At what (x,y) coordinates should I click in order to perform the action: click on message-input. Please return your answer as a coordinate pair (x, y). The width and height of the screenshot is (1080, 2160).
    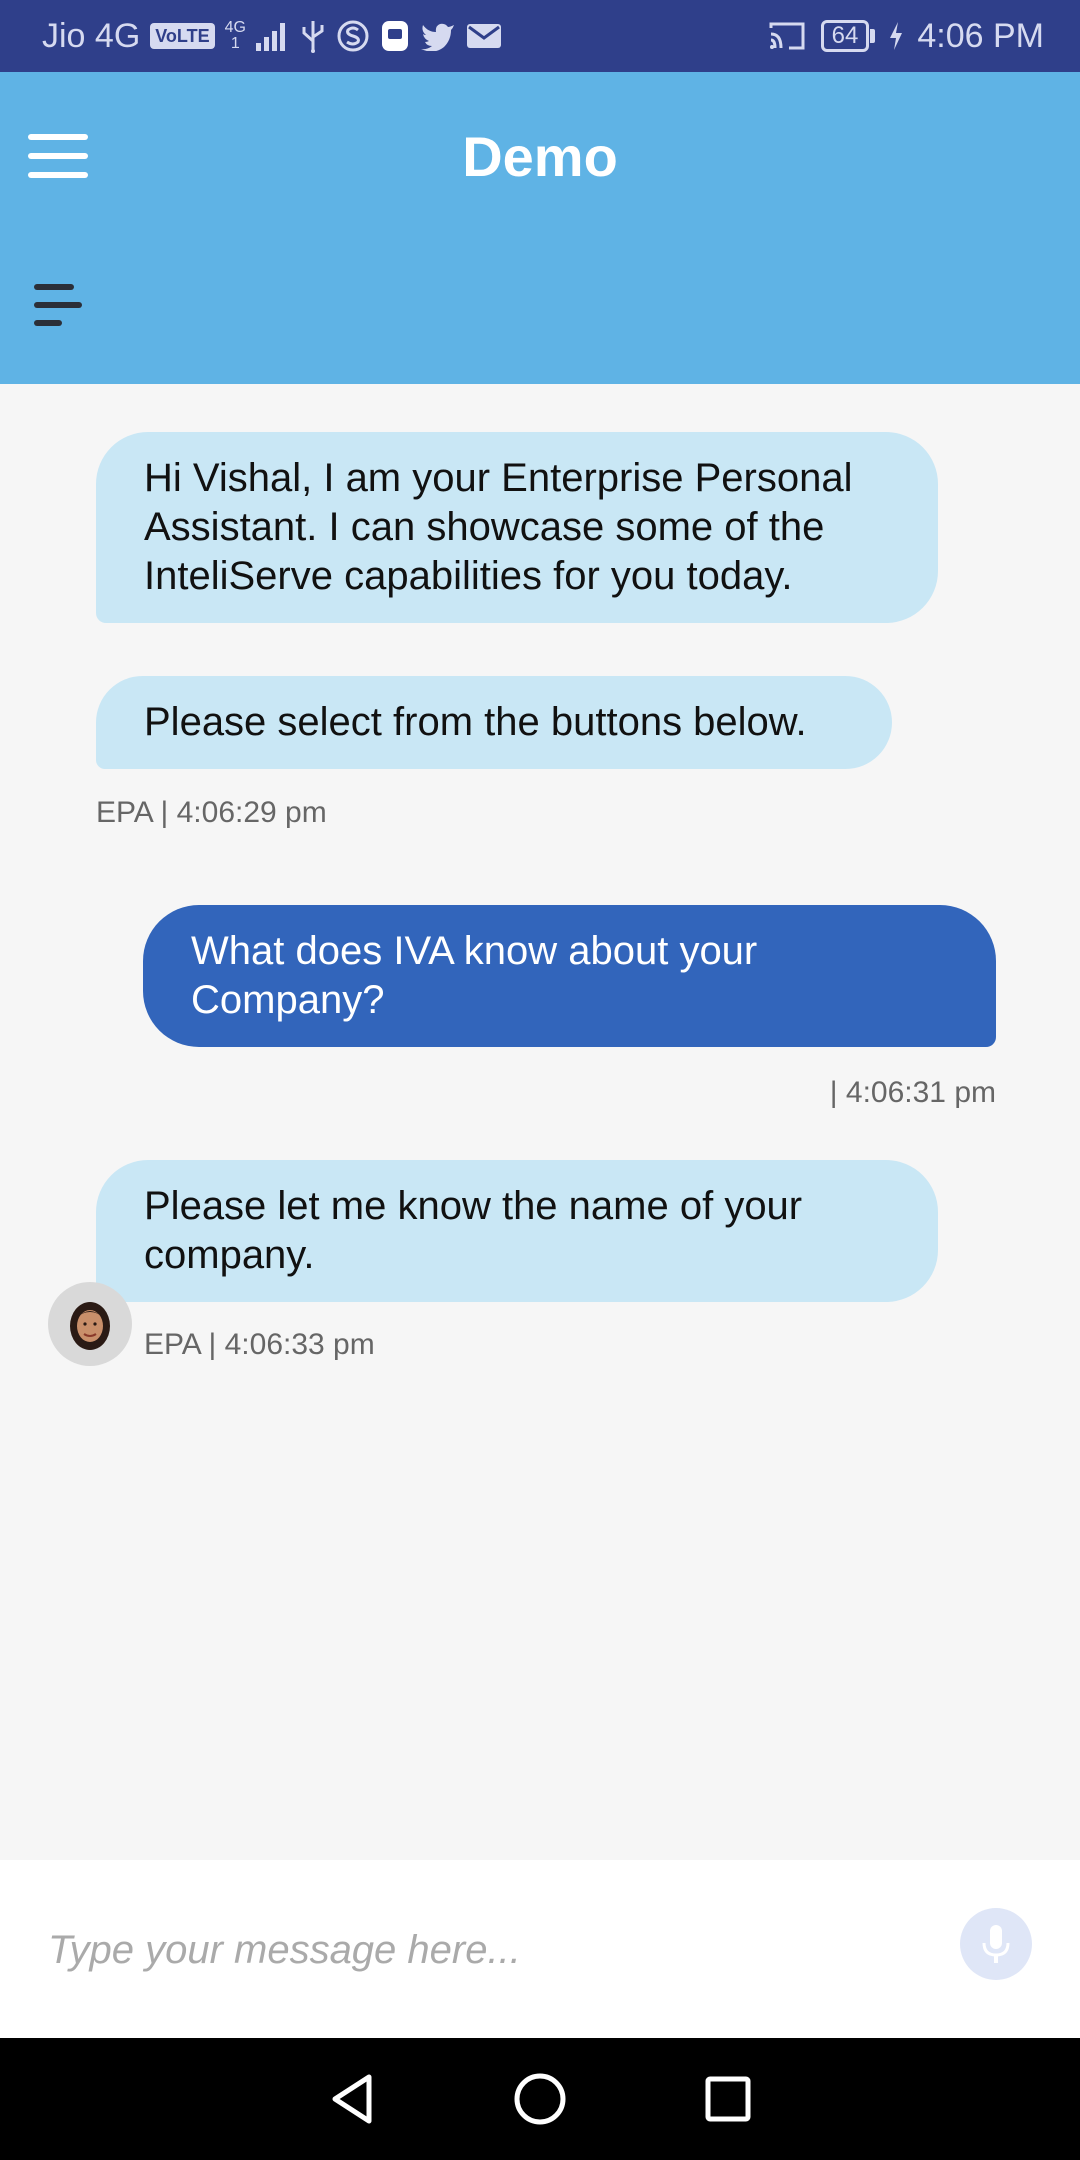
    Looking at the image, I should click on (478, 1950).